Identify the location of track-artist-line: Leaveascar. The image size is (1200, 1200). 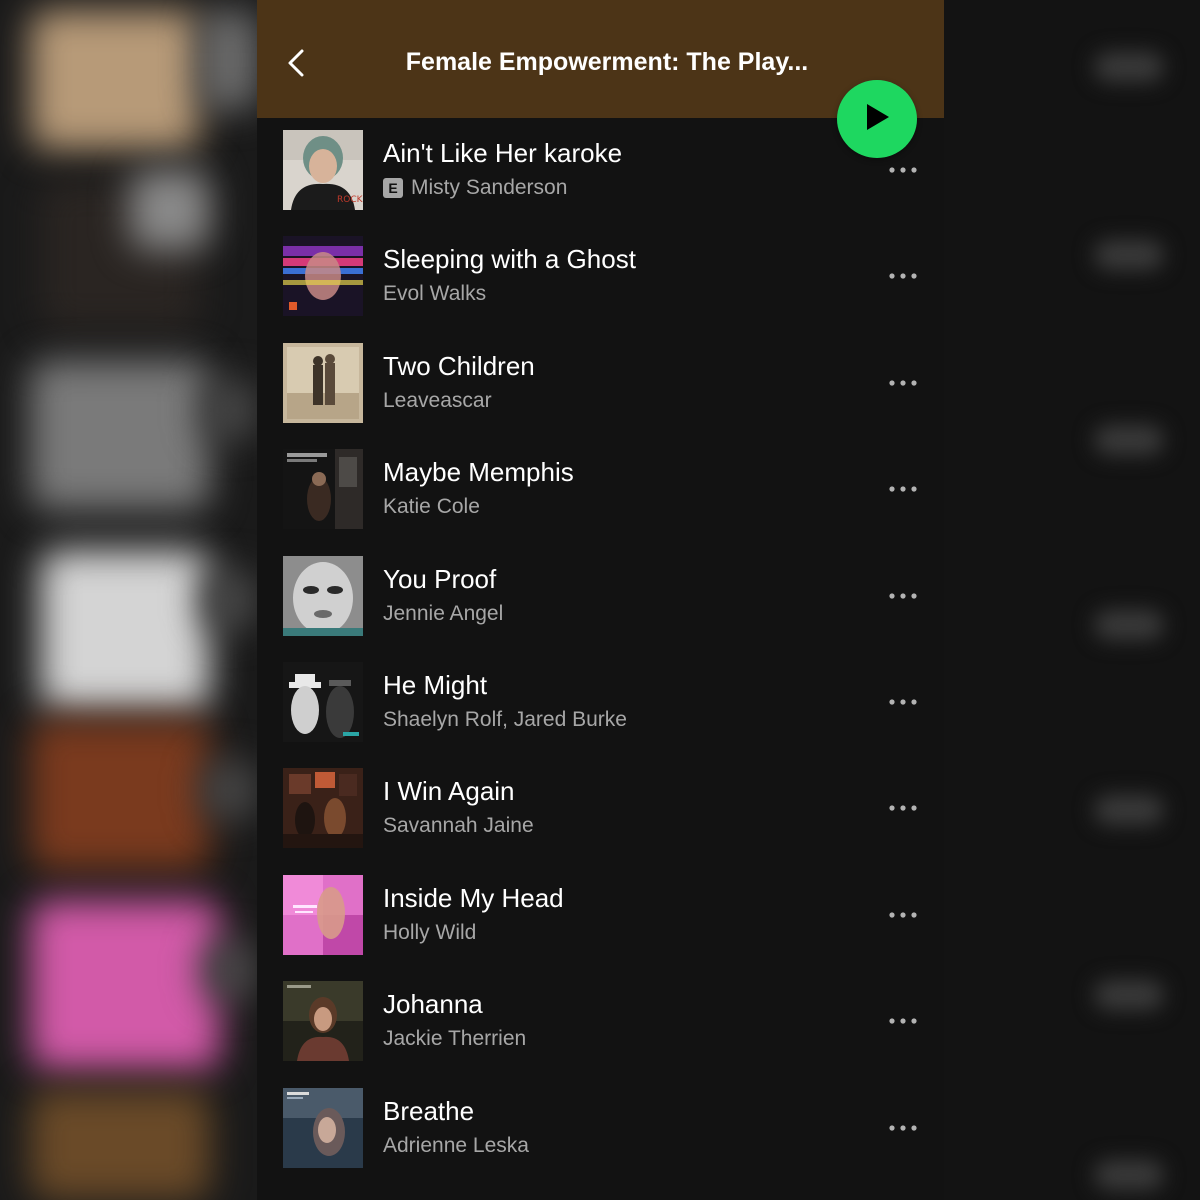
(437, 401).